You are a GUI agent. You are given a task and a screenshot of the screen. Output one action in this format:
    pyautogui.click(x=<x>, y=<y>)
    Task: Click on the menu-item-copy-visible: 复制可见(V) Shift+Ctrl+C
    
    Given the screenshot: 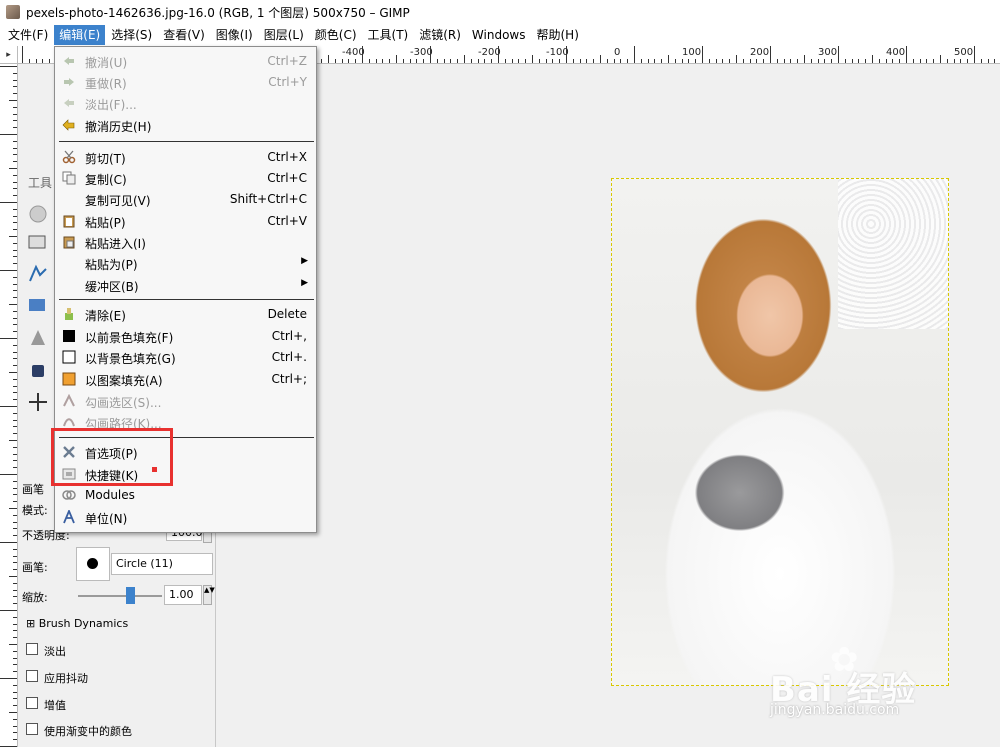 What is the action you would take?
    pyautogui.click(x=185, y=199)
    